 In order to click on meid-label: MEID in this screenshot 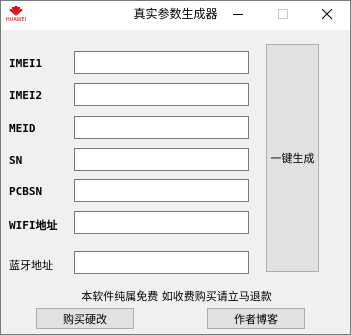, I will do `click(22, 128)`.